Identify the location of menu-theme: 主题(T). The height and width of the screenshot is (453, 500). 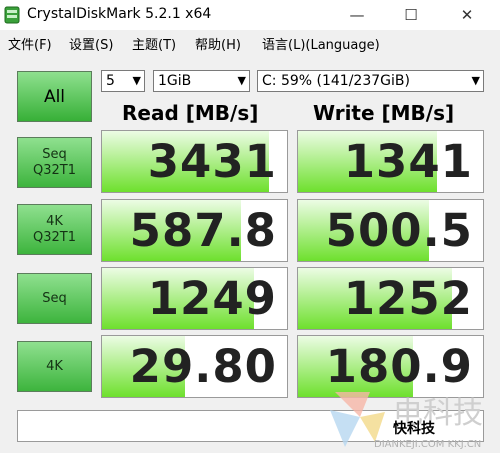
(154, 43).